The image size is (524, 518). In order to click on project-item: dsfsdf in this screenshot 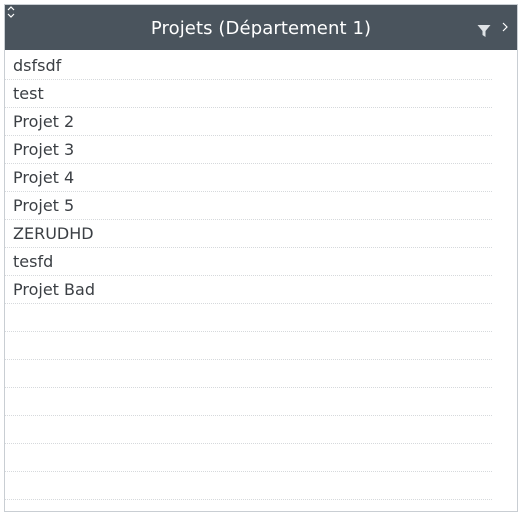, I will do `click(248, 66)`.